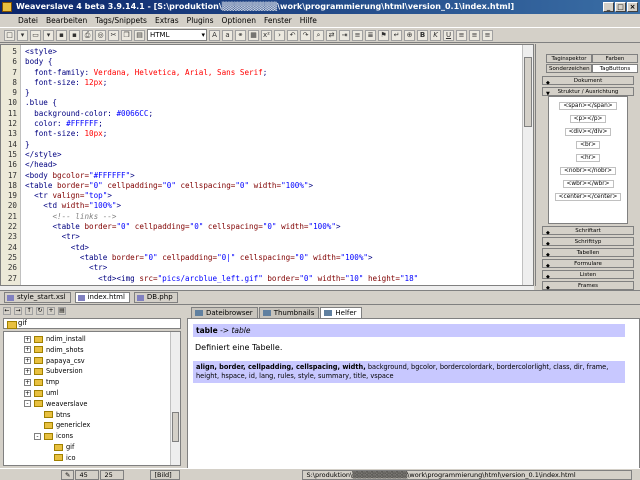 This screenshot has height=480, width=640. Describe the element at coordinates (113, 35) in the screenshot. I see `cut-icon: ✂` at that location.